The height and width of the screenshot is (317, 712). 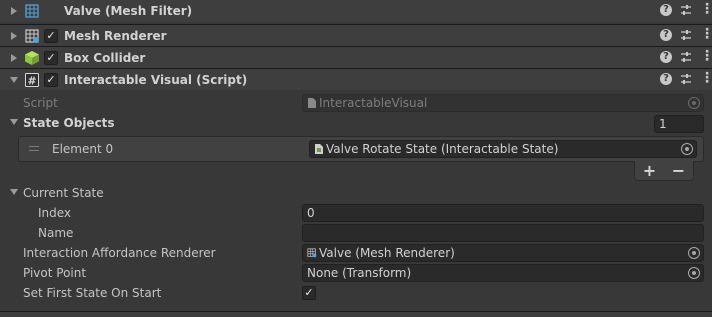 What do you see at coordinates (356, 123) in the screenshot?
I see `state-objects-row: State Objects 1` at bounding box center [356, 123].